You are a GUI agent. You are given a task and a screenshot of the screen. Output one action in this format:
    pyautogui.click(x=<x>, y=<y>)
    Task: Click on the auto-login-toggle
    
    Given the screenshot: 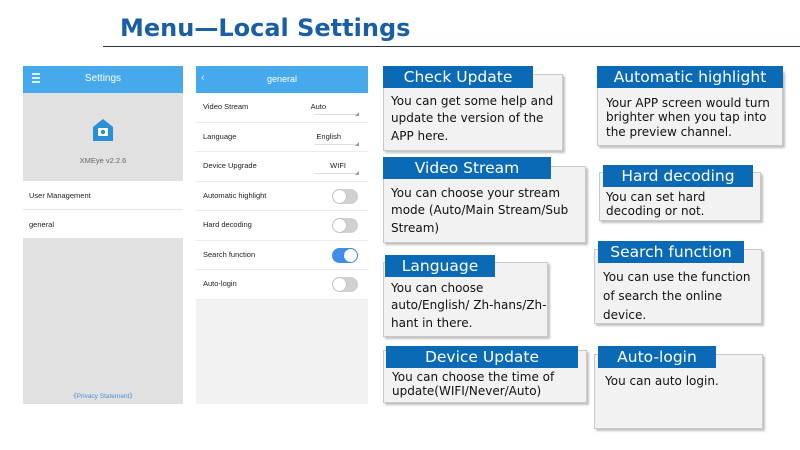 What is the action you would take?
    pyautogui.click(x=345, y=284)
    